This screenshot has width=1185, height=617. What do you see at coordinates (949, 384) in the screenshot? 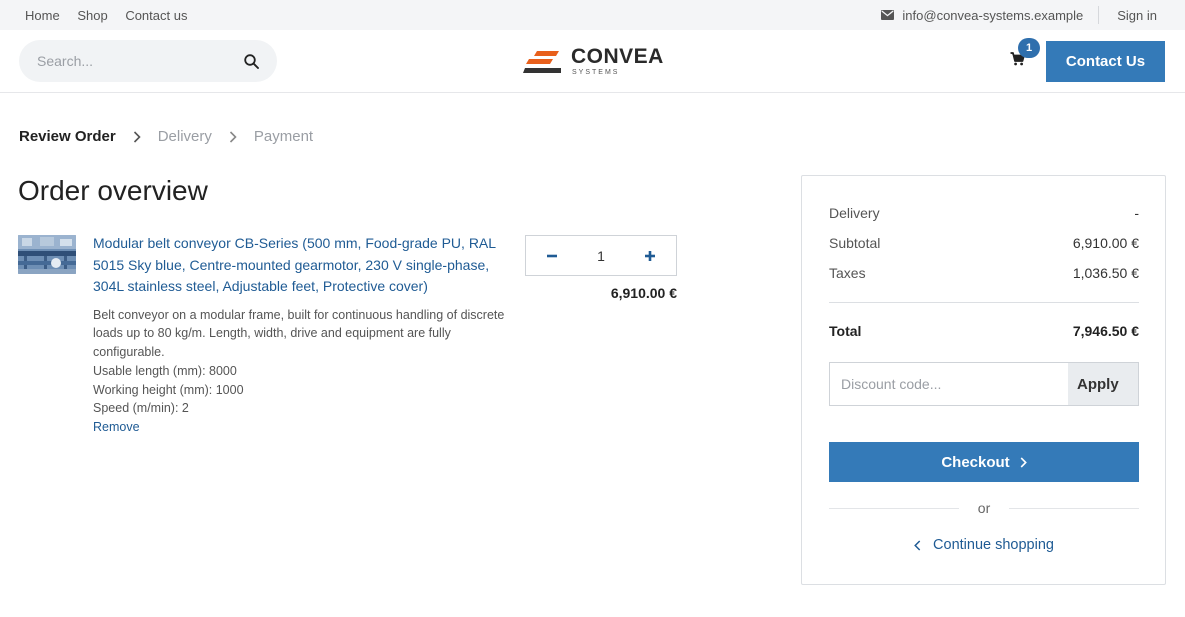
I see `discount-code-input` at bounding box center [949, 384].